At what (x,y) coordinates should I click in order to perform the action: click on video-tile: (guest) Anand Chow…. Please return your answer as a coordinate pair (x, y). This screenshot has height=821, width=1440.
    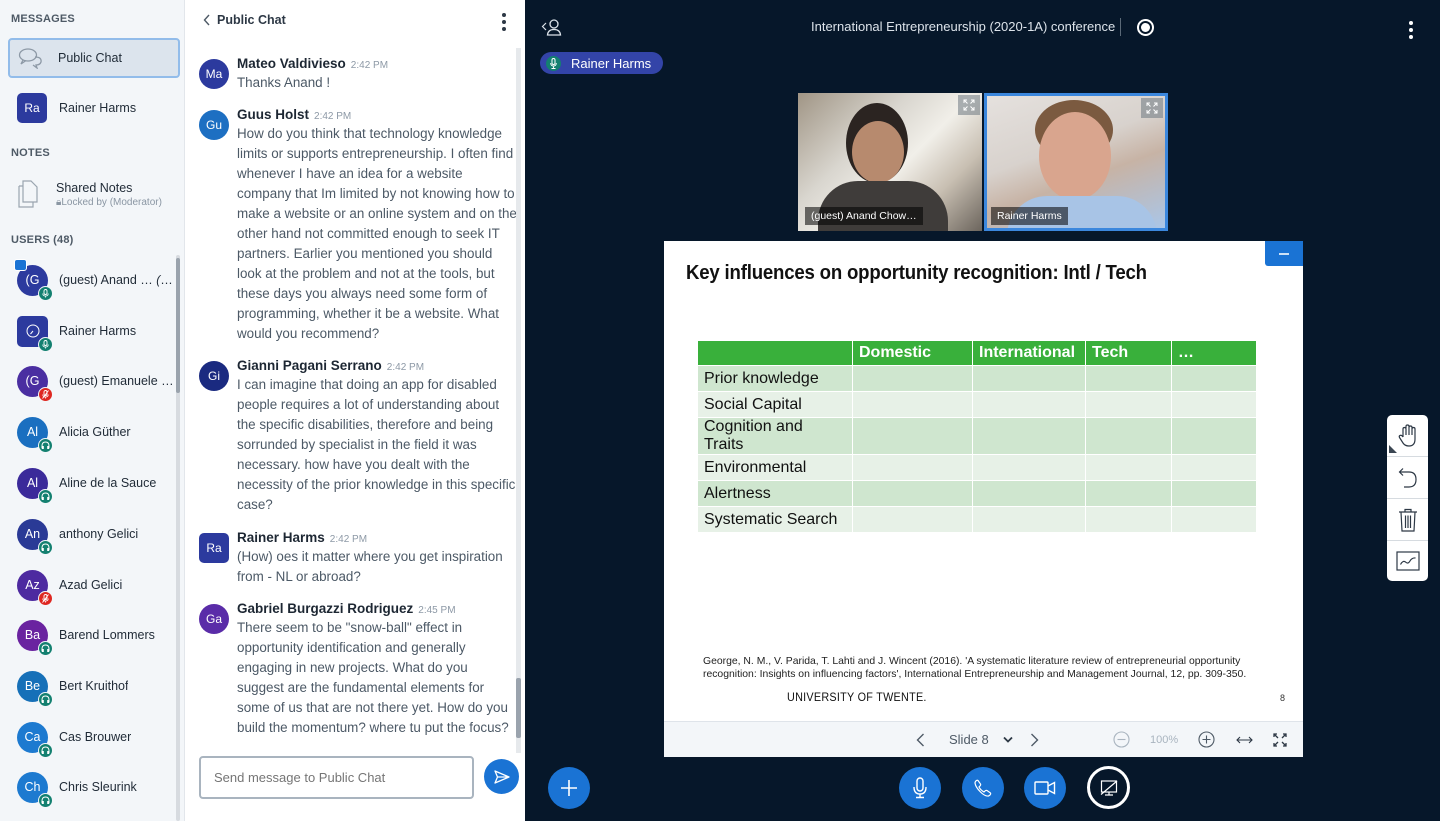
    Looking at the image, I should click on (890, 162).